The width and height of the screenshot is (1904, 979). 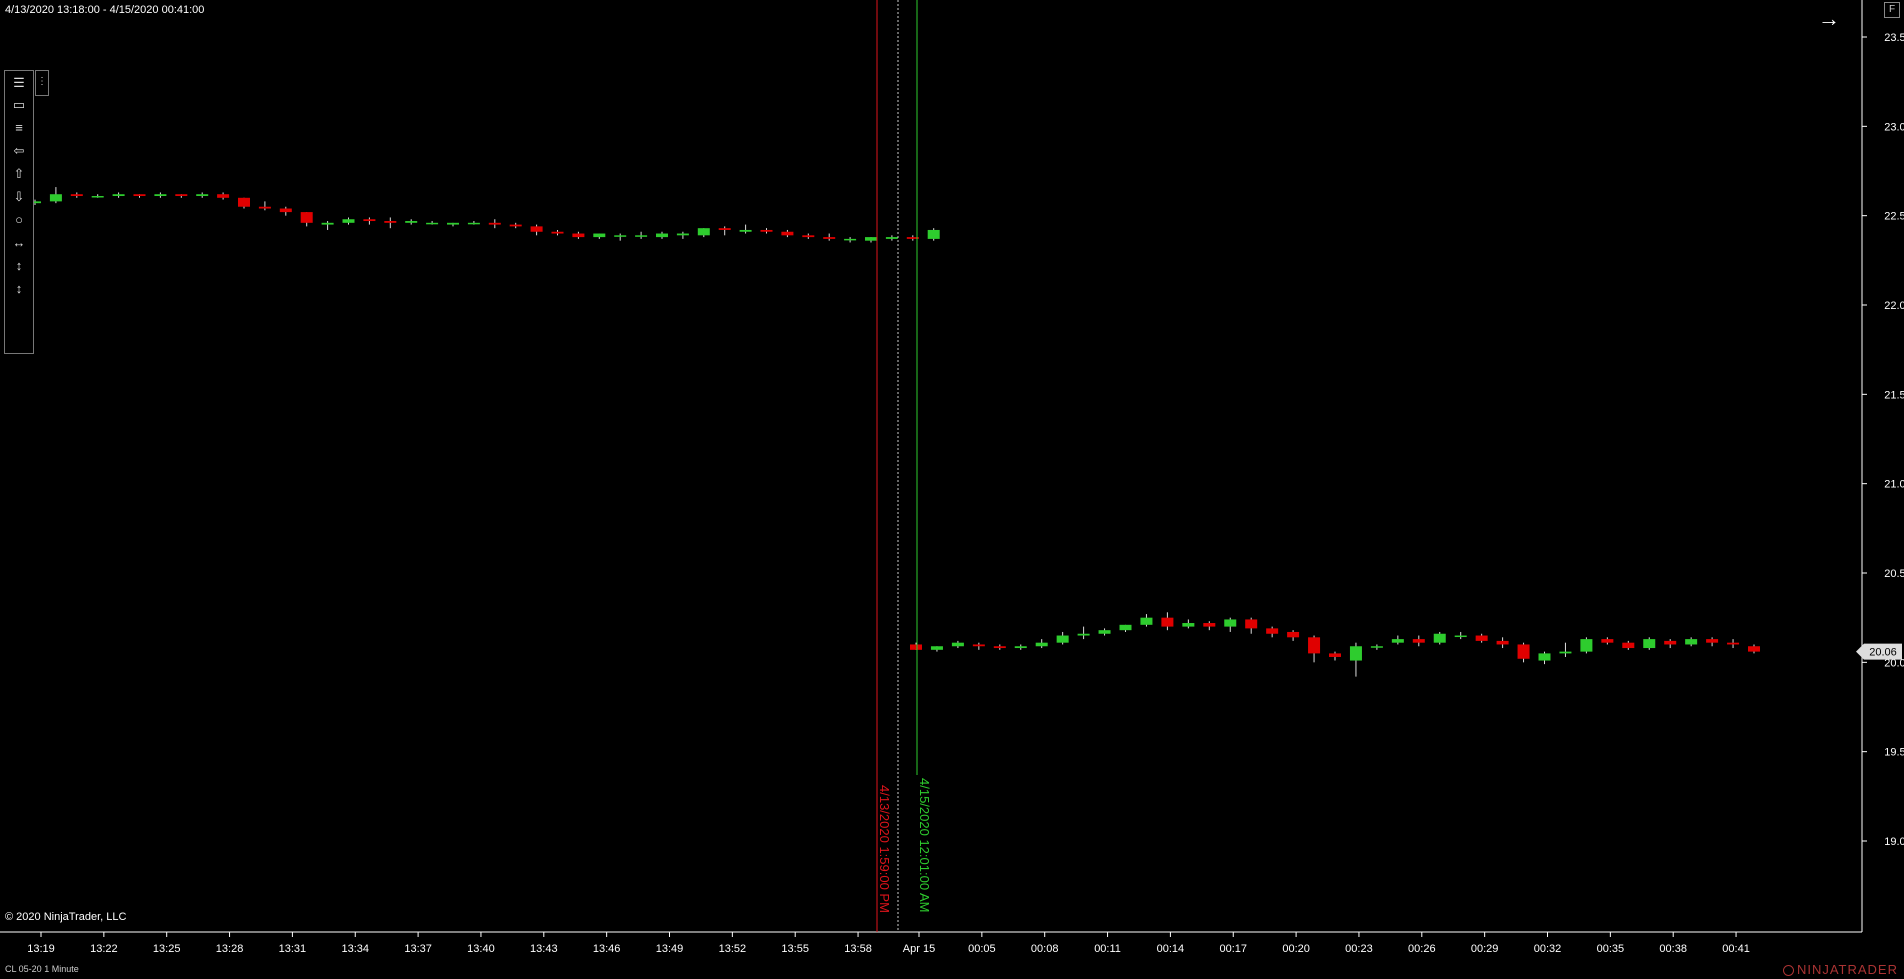 What do you see at coordinates (1894, 306) in the screenshot?
I see `y-tick-label: 22.00` at bounding box center [1894, 306].